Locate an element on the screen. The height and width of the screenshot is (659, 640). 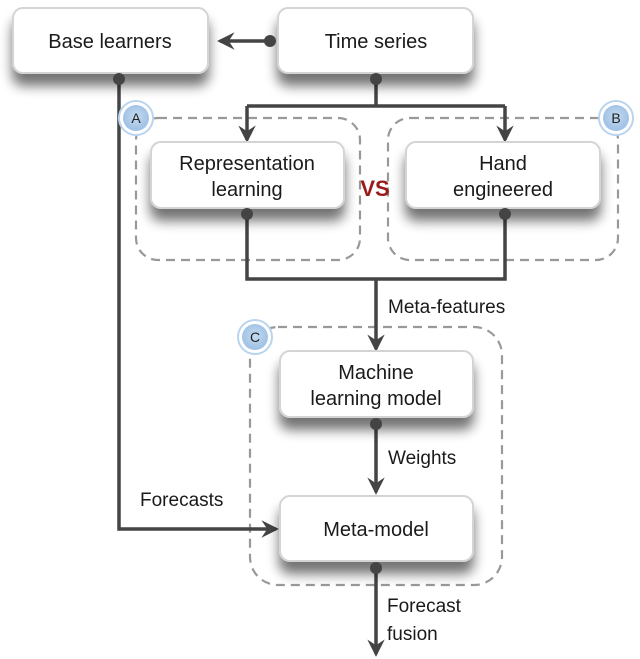
badge-b: B is located at coordinates (616, 118).